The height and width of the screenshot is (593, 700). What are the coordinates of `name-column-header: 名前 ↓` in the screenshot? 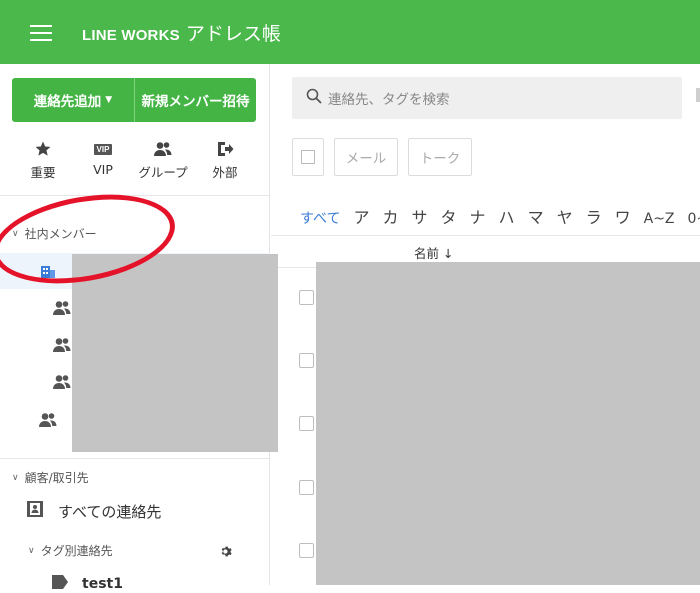 It's located at (433, 252).